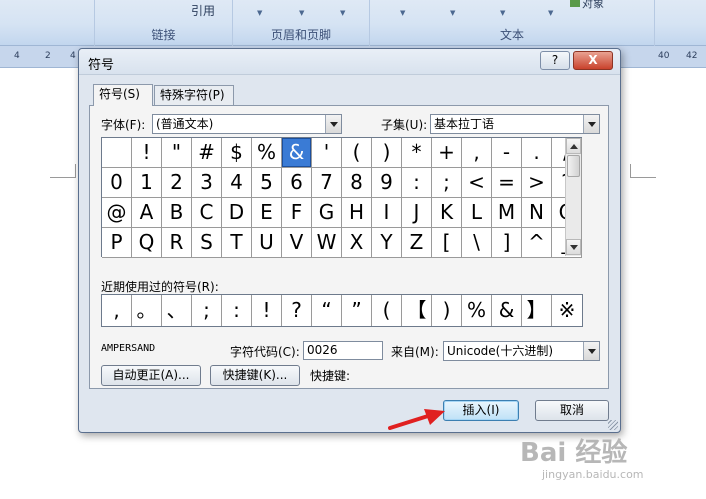  What do you see at coordinates (573, 247) in the screenshot?
I see `scroll-down-icon` at bounding box center [573, 247].